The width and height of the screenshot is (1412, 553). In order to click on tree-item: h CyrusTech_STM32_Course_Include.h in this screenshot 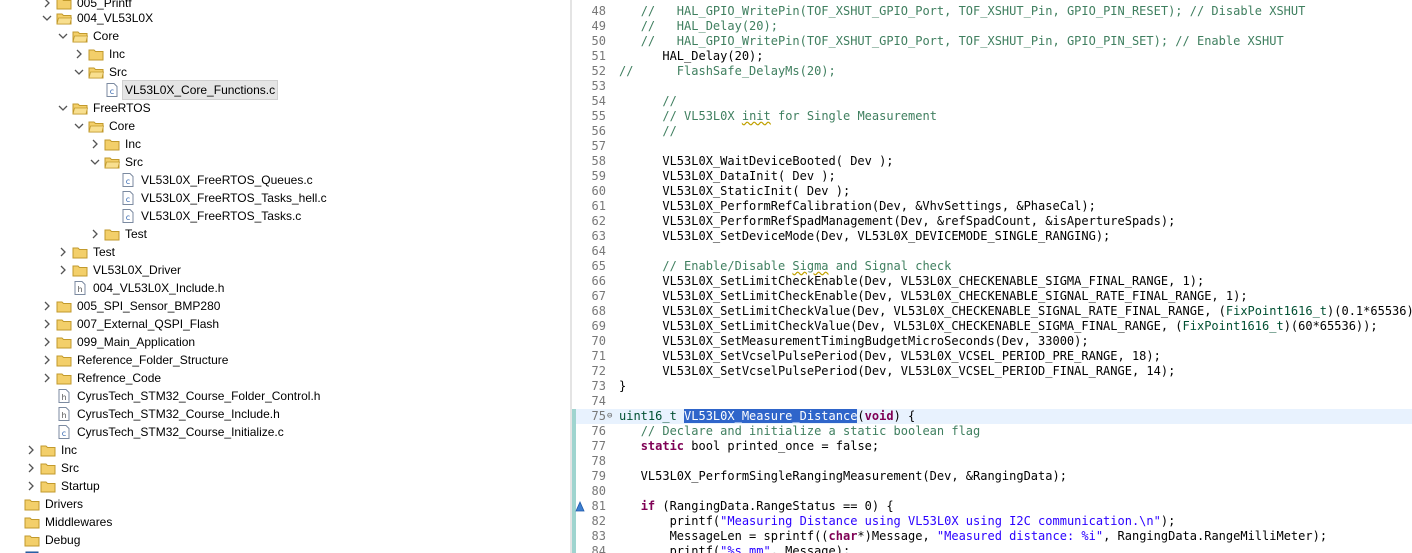, I will do `click(285, 414)`.